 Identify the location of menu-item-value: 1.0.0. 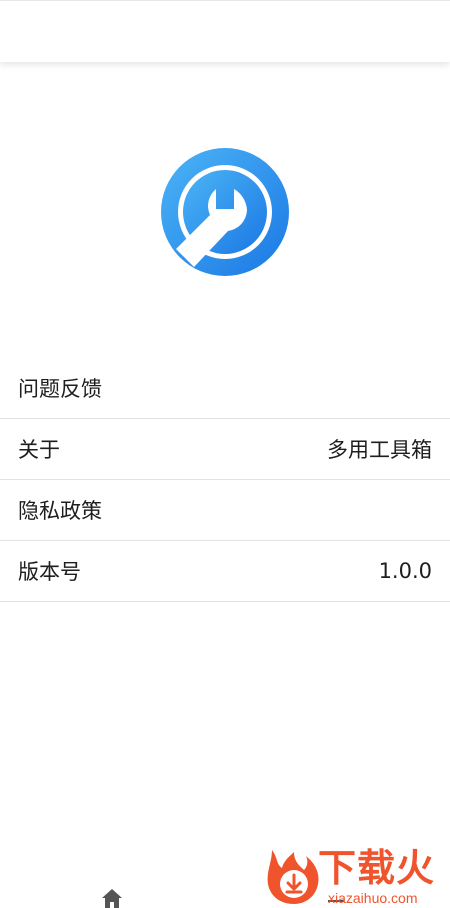
(405, 571).